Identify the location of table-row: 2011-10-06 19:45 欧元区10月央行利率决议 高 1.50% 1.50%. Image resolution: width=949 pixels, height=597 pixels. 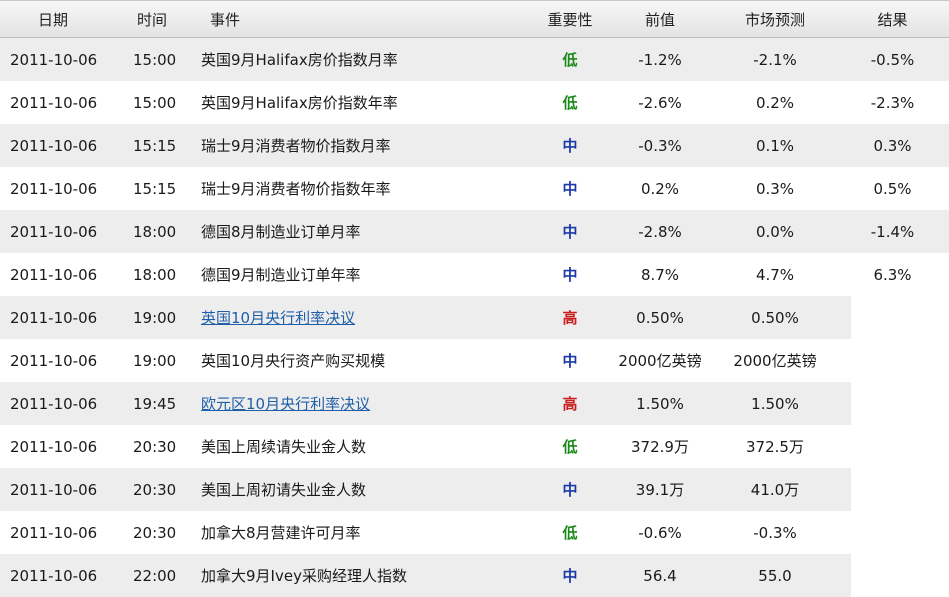
(474, 403).